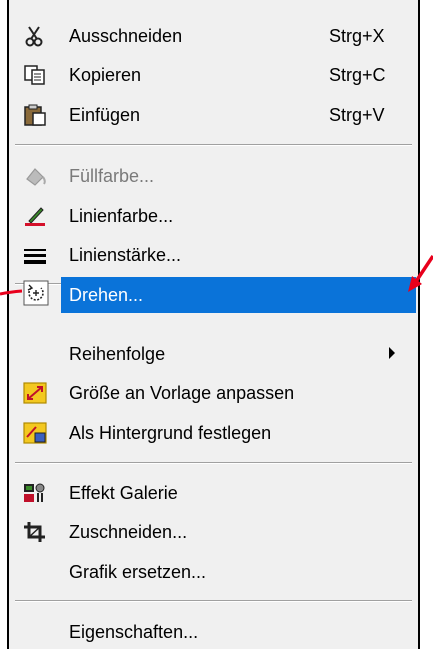  What do you see at coordinates (123, 493) in the screenshot?
I see `menu-item-label: Effekt Galerie` at bounding box center [123, 493].